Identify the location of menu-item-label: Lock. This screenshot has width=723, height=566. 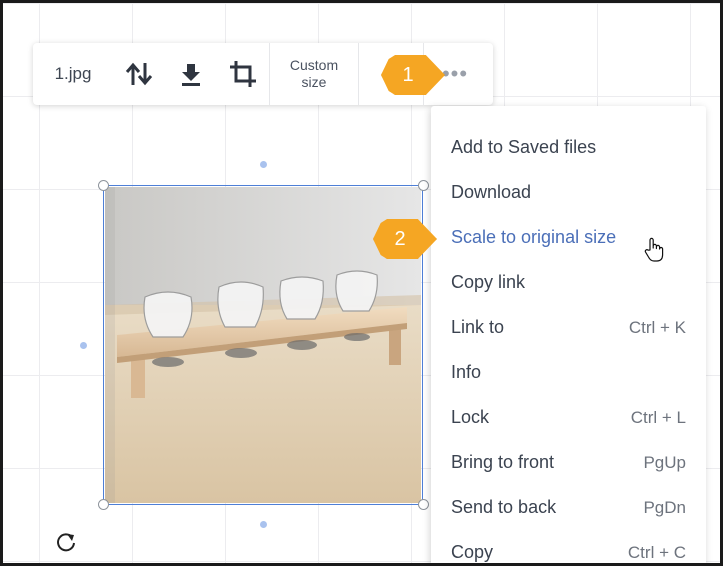
(470, 417).